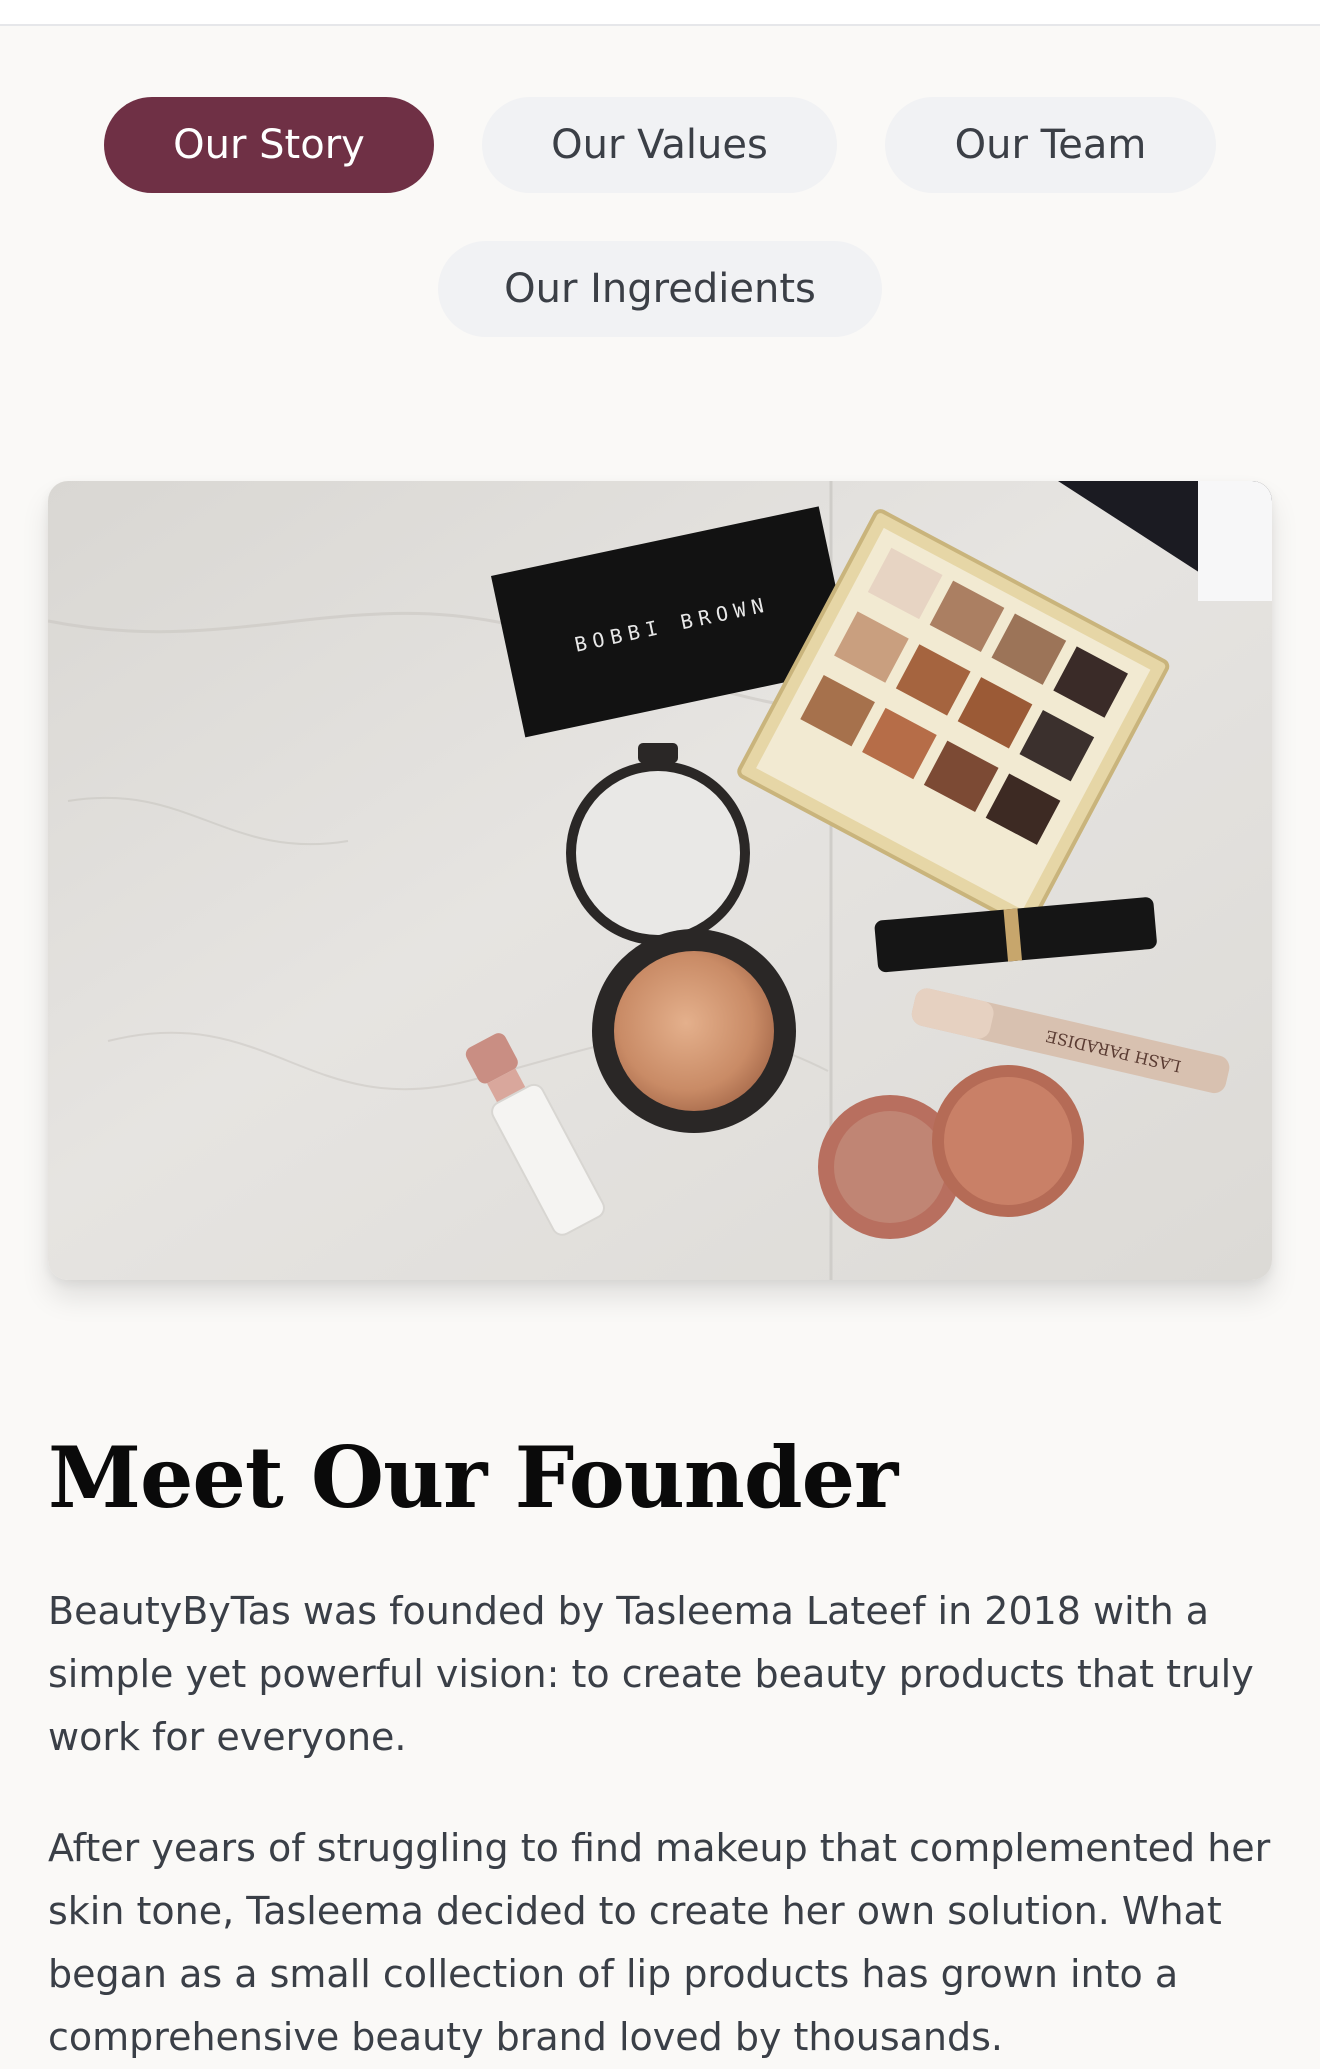 The height and width of the screenshot is (2069, 1320). What do you see at coordinates (473, 1477) in the screenshot?
I see `founder-title: Meet Our Founder` at bounding box center [473, 1477].